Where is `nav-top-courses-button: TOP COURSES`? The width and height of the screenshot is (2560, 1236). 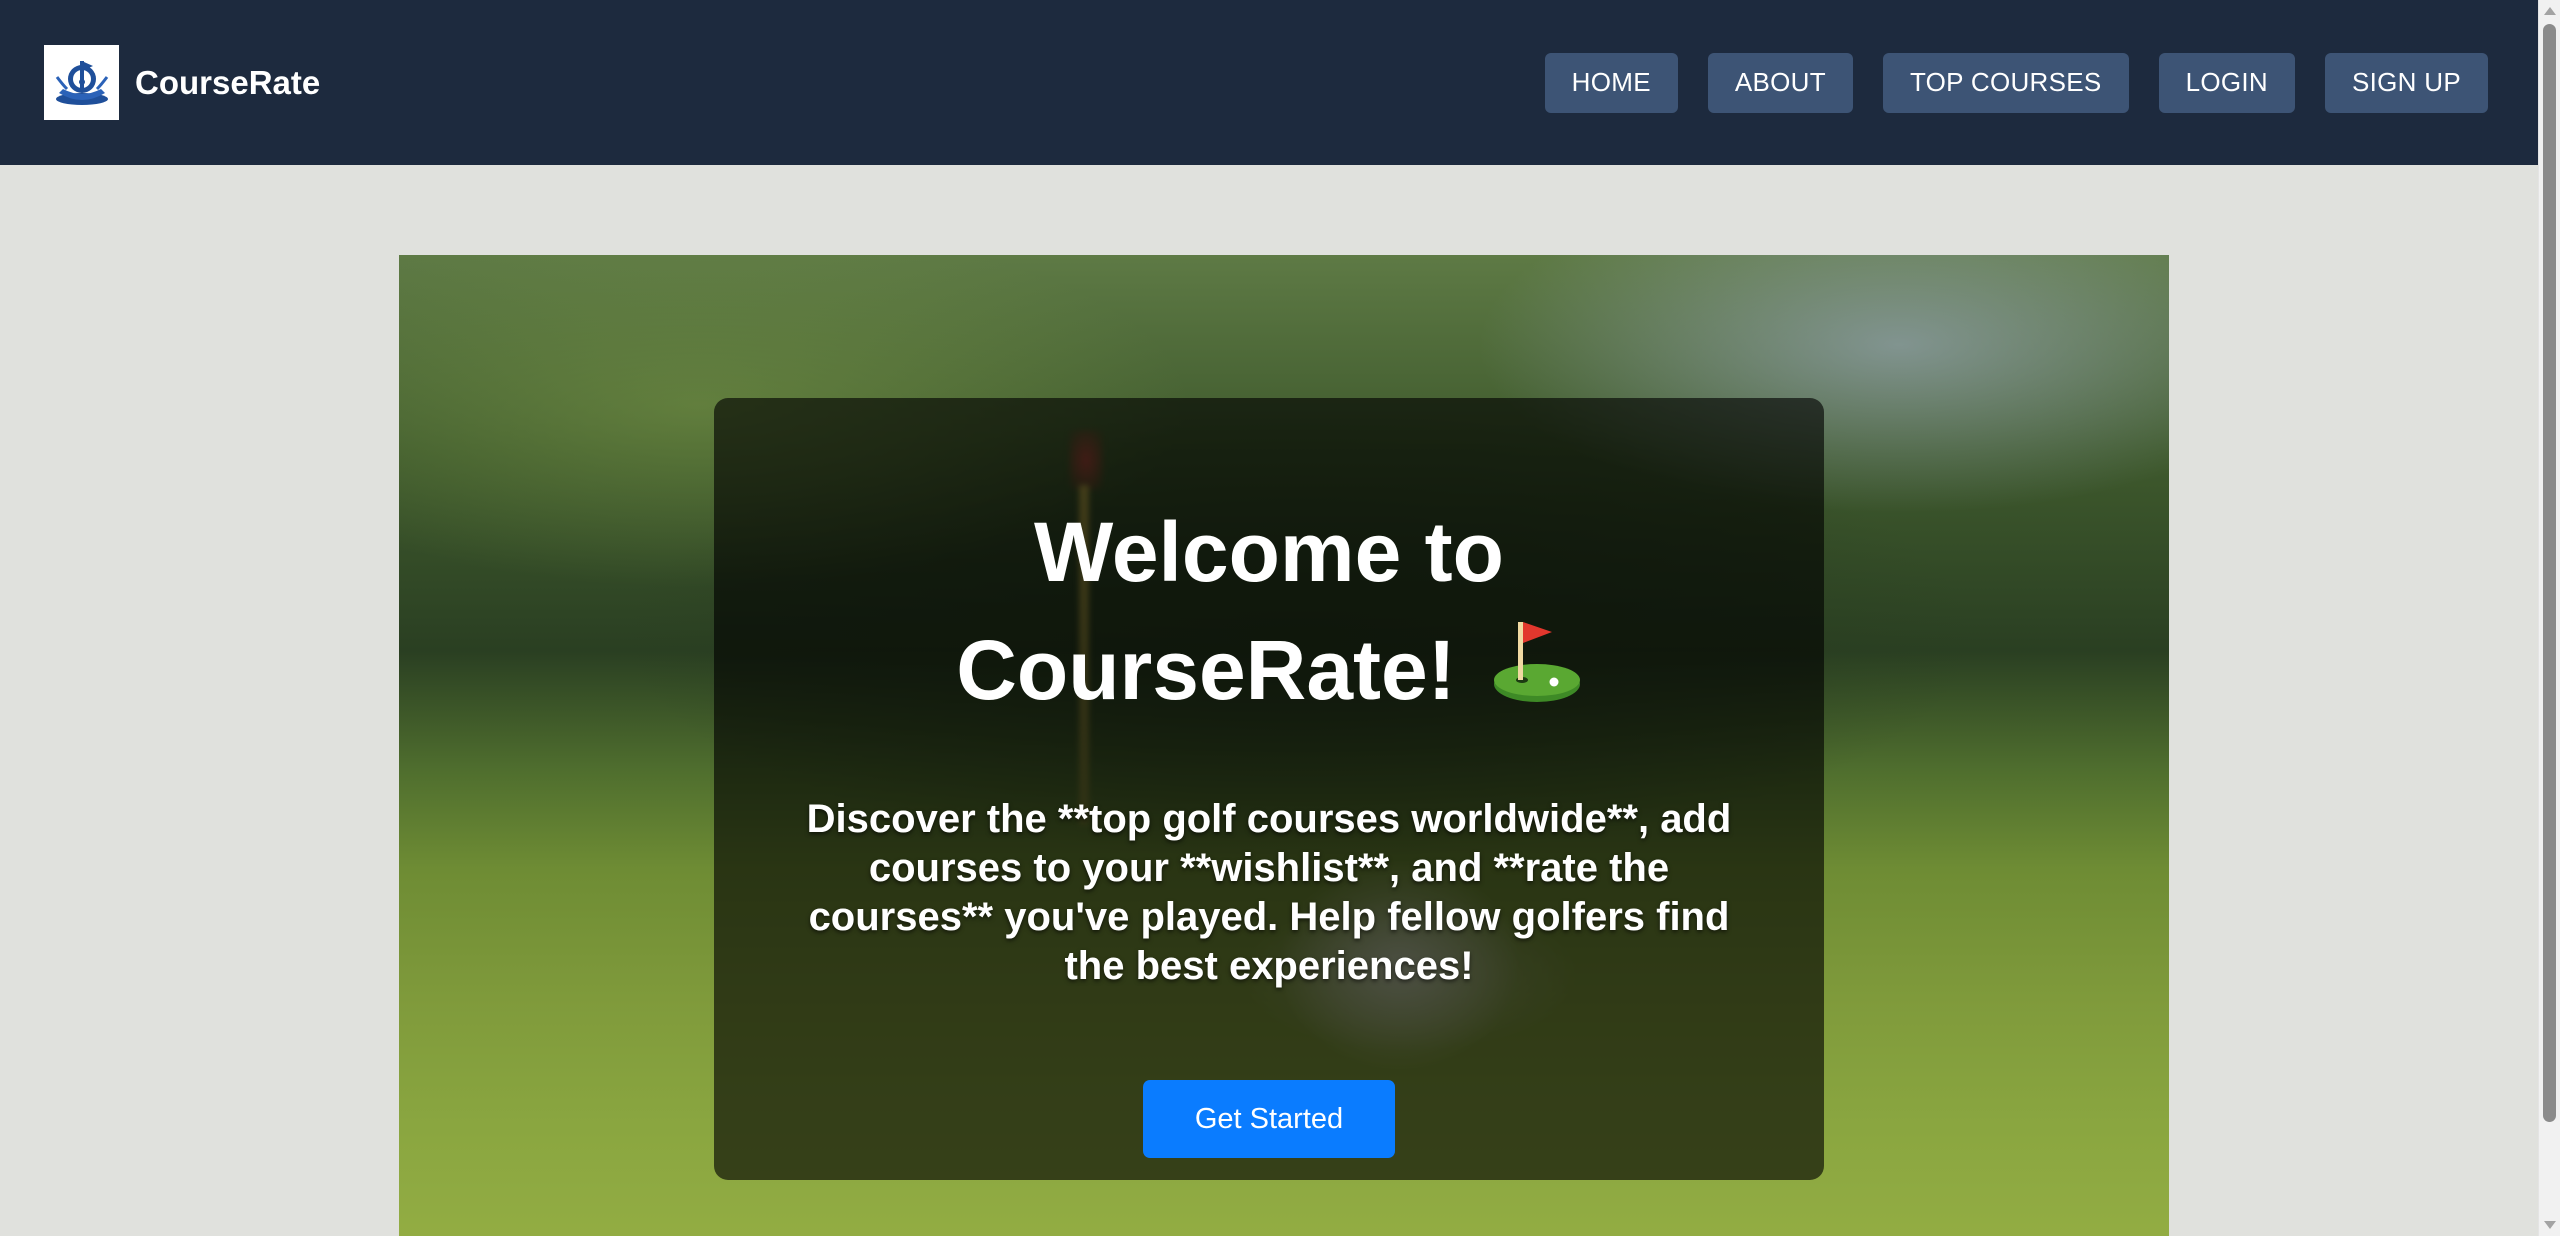 nav-top-courses-button: TOP COURSES is located at coordinates (2005, 82).